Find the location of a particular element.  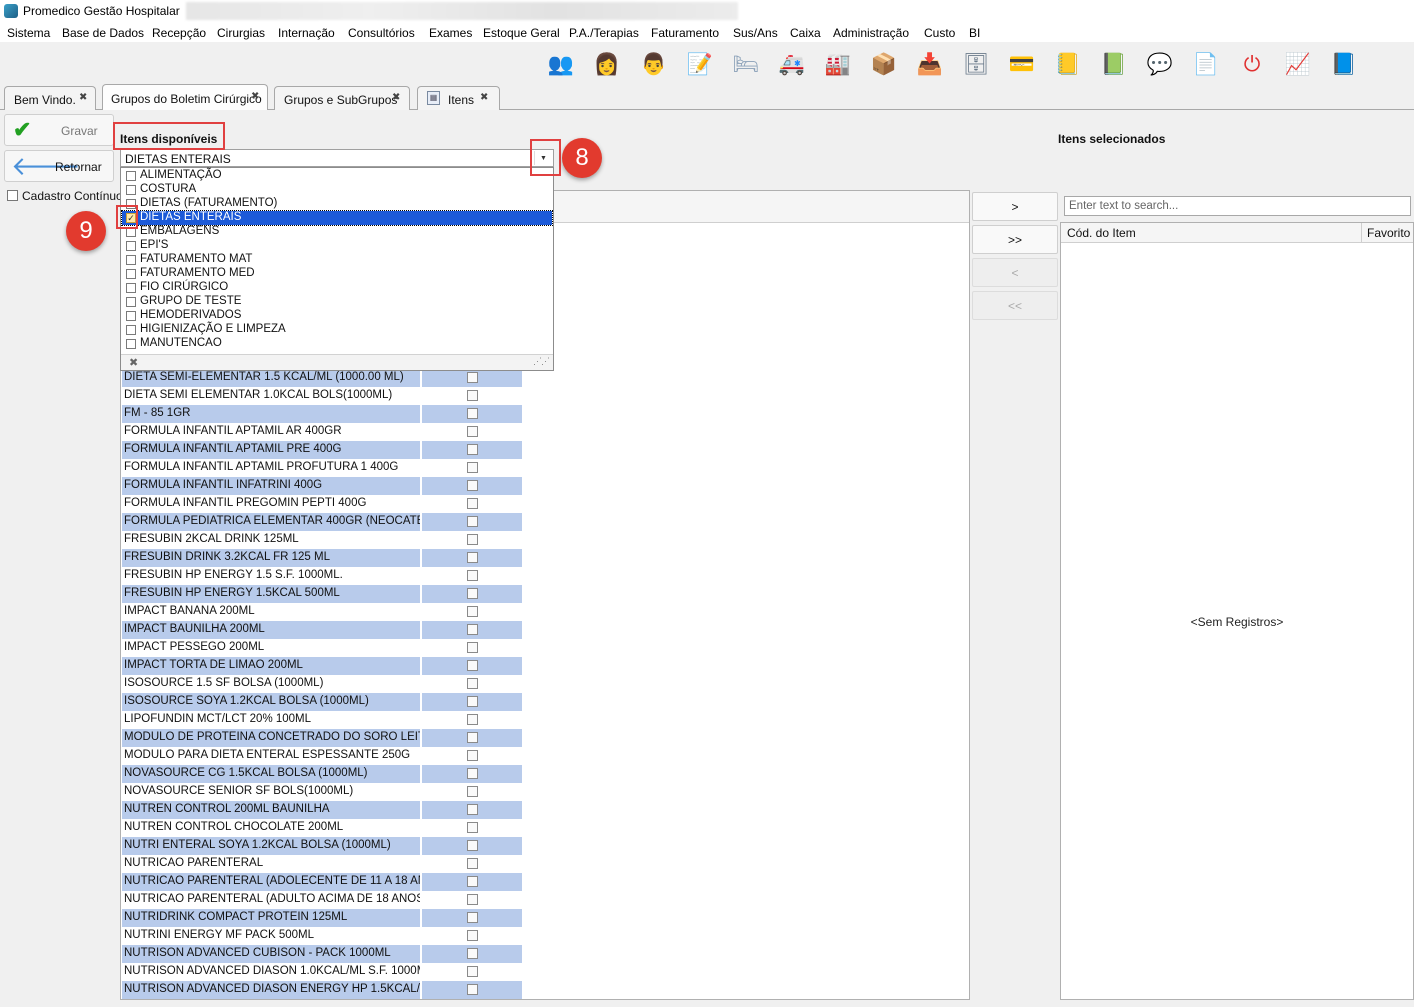

billing-icon: 💳 is located at coordinates (1022, 65).